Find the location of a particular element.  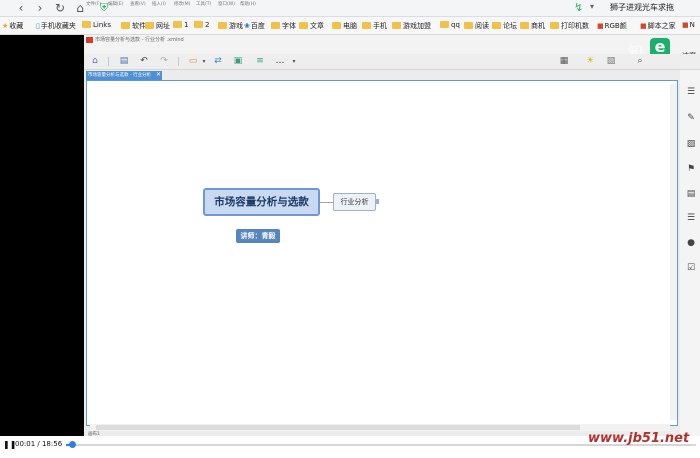

lightning-icon: ↯ is located at coordinates (578, 7).